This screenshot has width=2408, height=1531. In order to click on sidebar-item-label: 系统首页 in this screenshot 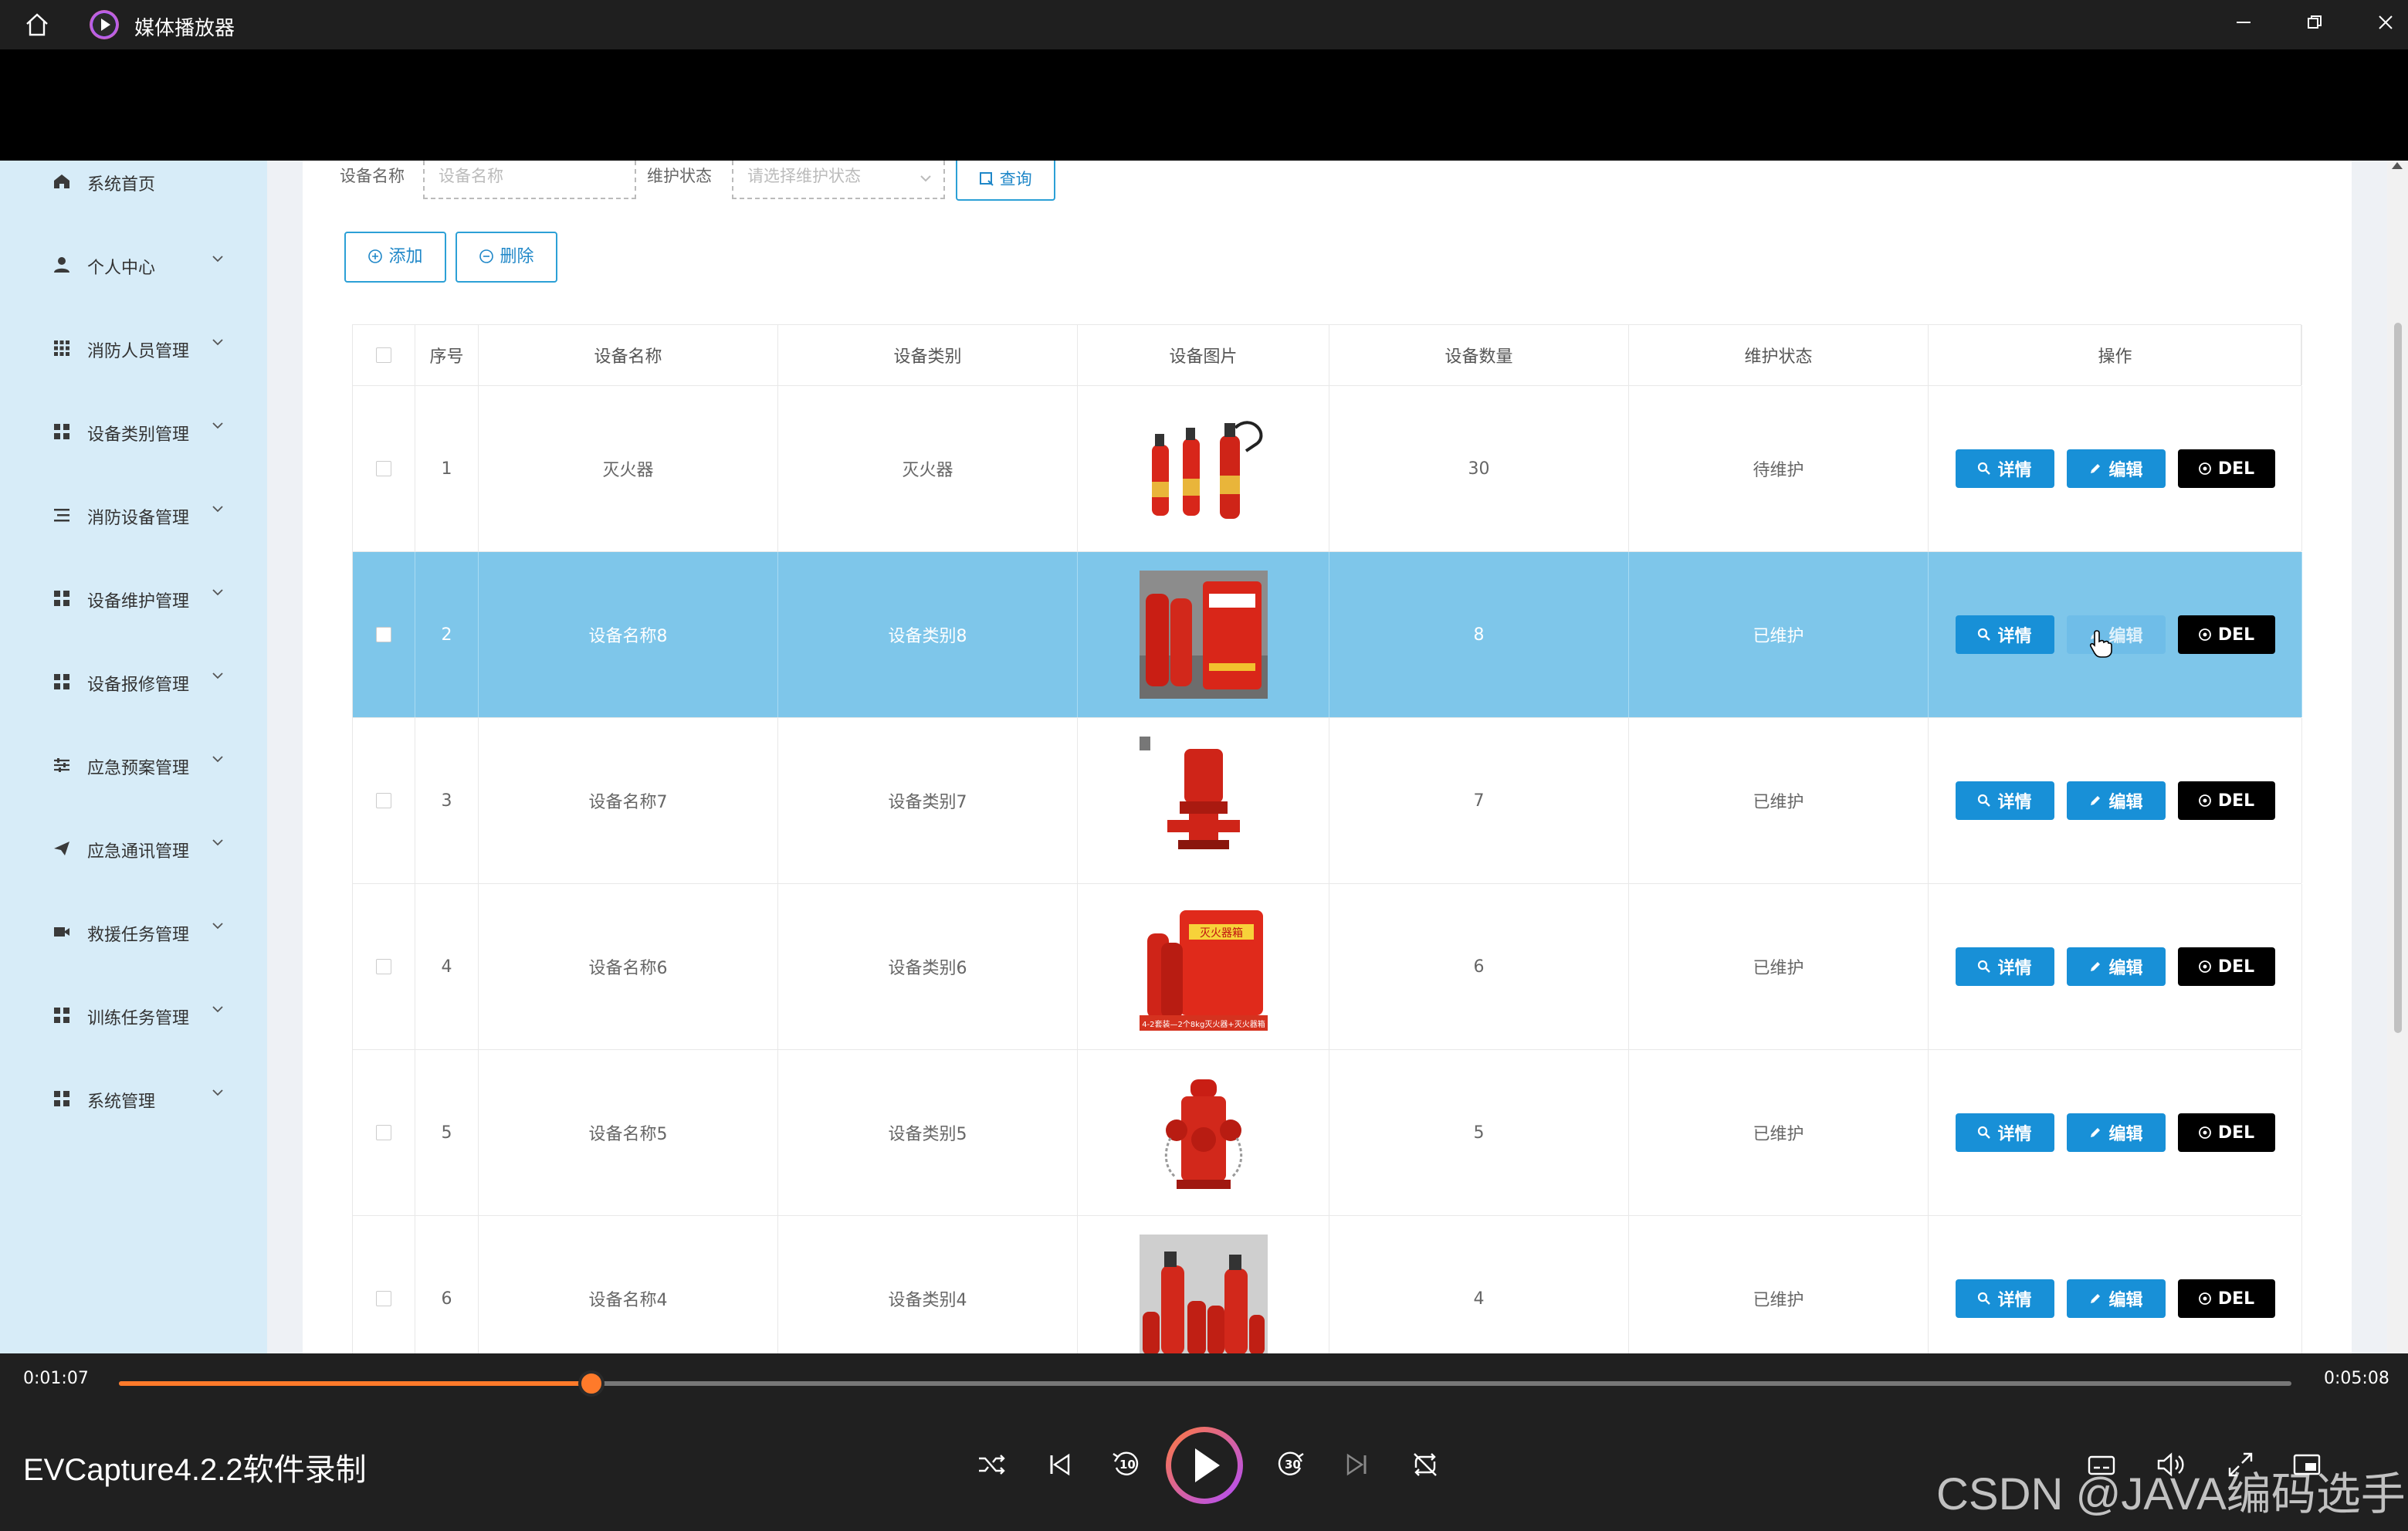, I will do `click(121, 185)`.